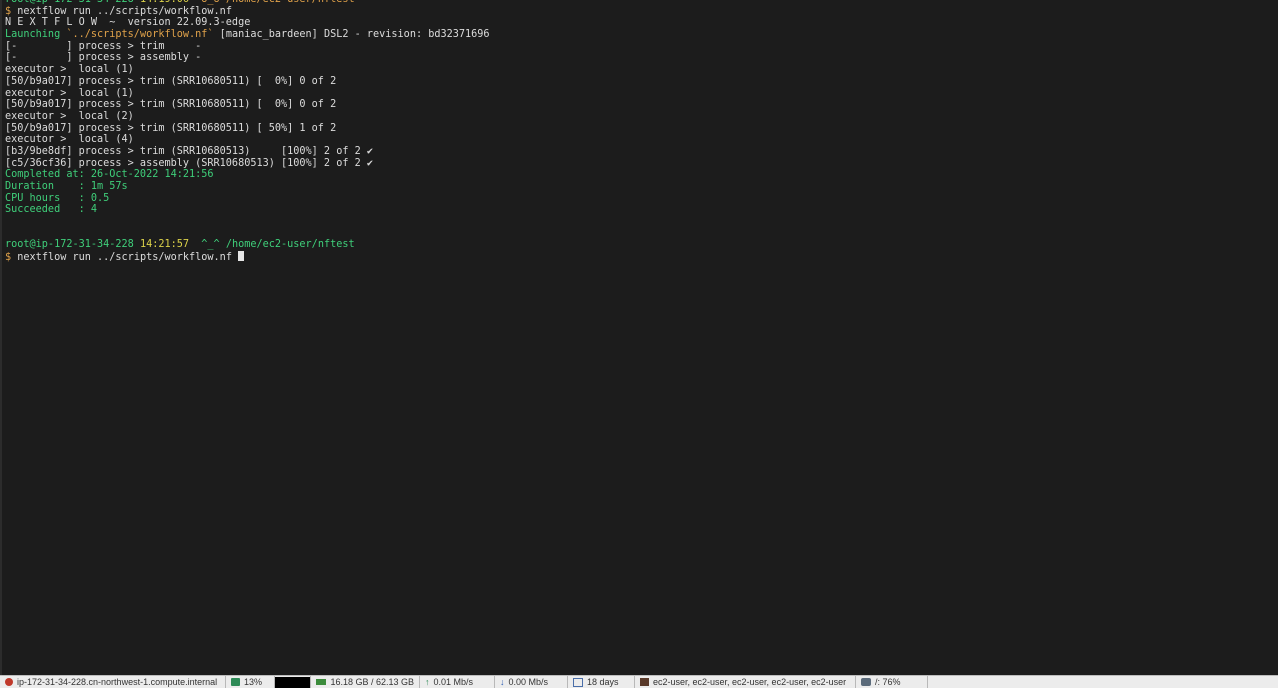  Describe the element at coordinates (36, 35) in the screenshot. I see `terminal-text: Launching` at that location.